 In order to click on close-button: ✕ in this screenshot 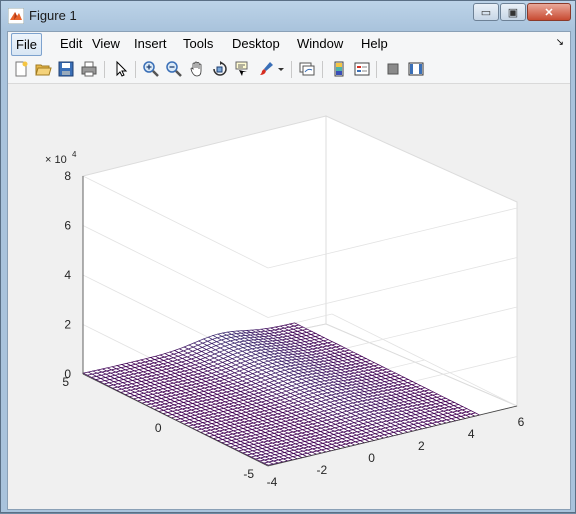, I will do `click(549, 12)`.